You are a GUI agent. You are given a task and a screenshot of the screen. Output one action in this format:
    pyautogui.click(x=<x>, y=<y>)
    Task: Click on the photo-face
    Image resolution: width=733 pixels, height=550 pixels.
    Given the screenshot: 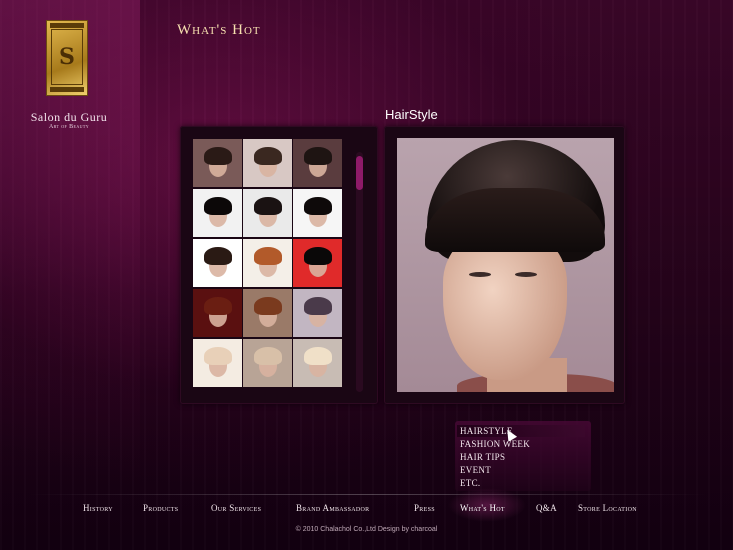 What is the action you would take?
    pyautogui.click(x=505, y=305)
    